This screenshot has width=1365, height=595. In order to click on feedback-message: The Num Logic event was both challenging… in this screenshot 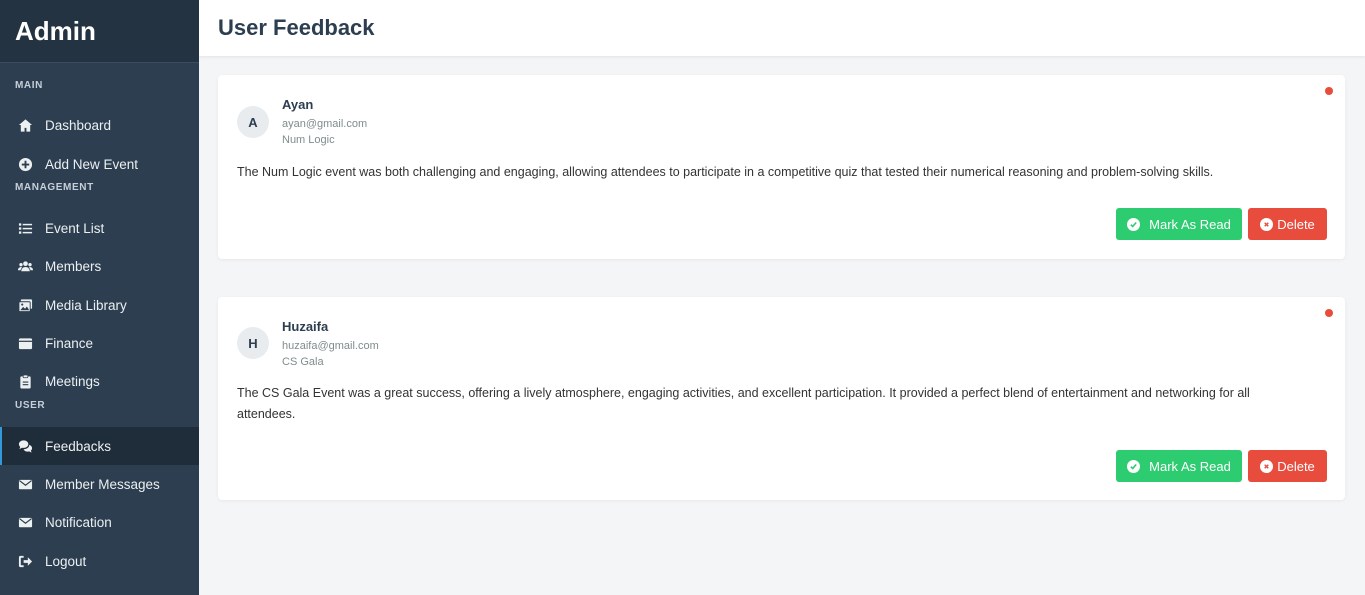, I will do `click(725, 172)`.